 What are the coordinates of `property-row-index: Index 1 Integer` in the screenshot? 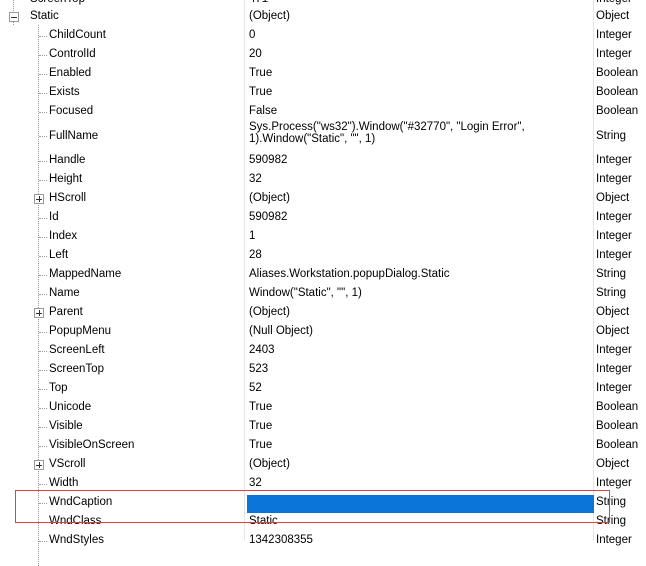 It's located at (323, 237).